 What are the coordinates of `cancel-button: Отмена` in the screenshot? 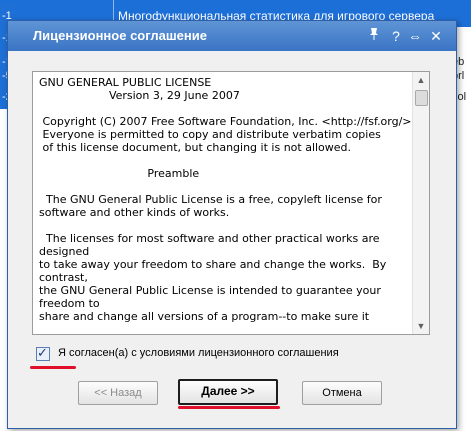 It's located at (342, 393).